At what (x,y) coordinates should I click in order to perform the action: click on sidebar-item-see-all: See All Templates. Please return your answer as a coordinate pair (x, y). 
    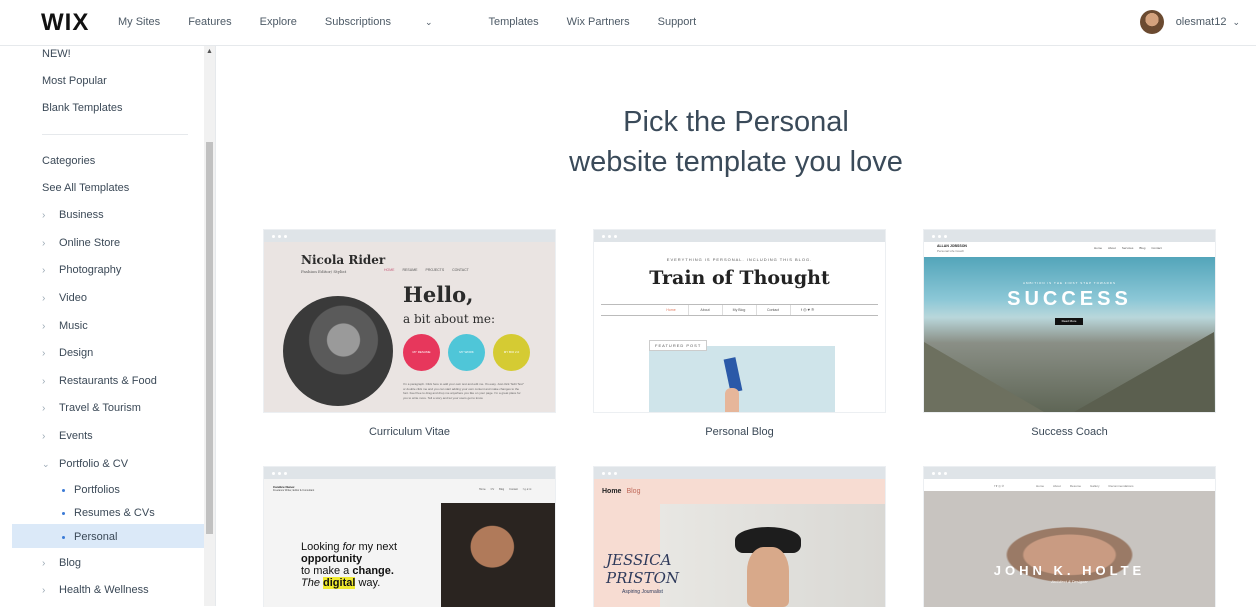
    Looking at the image, I should click on (85, 188).